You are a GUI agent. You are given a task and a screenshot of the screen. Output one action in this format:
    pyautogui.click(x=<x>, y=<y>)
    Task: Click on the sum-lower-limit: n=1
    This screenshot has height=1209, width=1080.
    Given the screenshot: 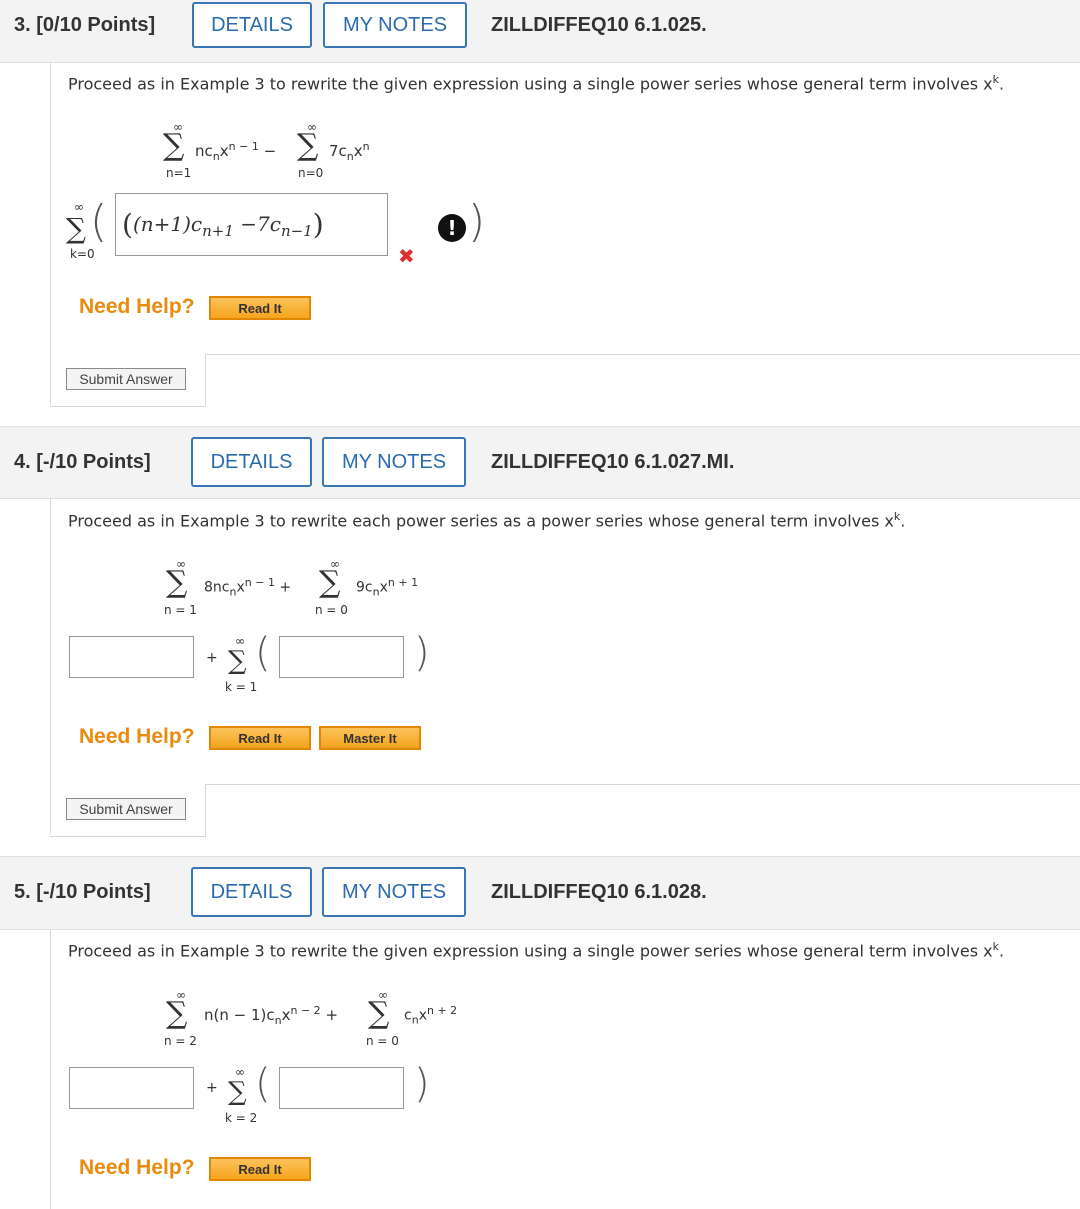 What is the action you would take?
    pyautogui.click(x=179, y=173)
    